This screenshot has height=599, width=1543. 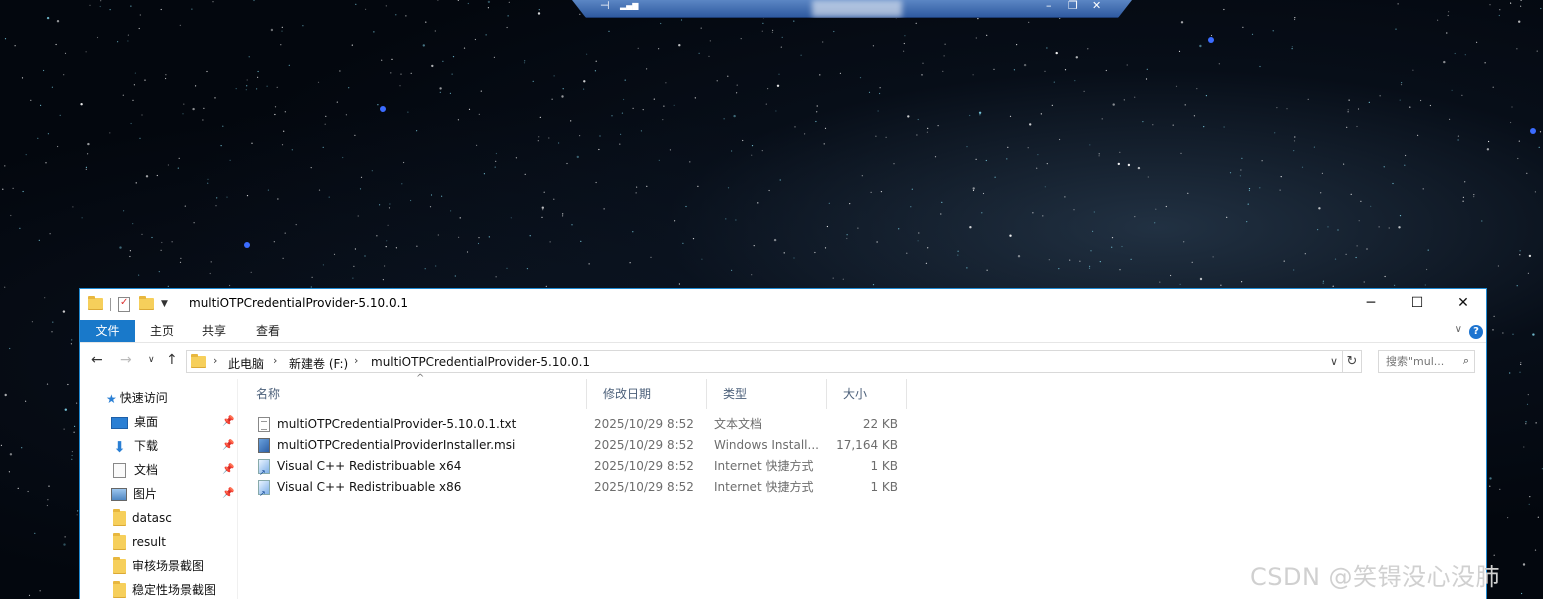 What do you see at coordinates (146, 446) in the screenshot?
I see `nav-item-label: 下载` at bounding box center [146, 446].